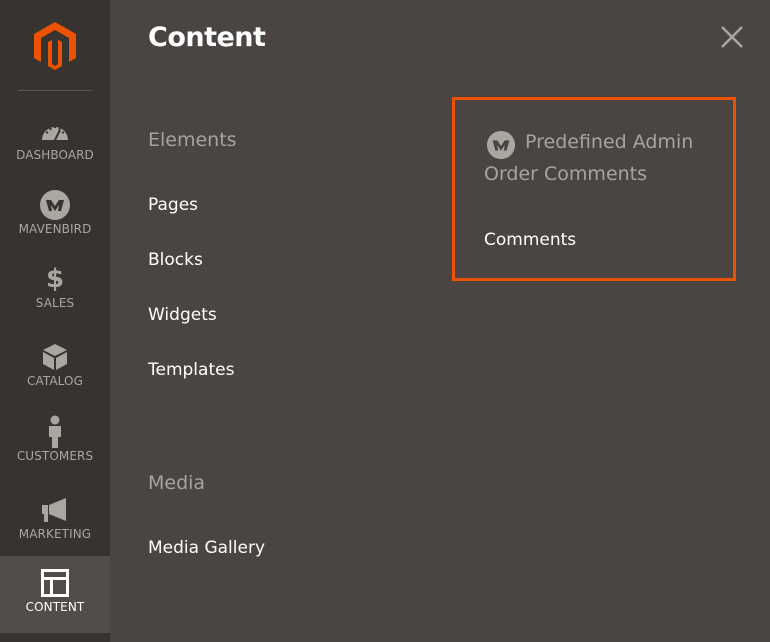 This screenshot has width=770, height=642. I want to click on nav-item-catalog: CATALOG, so click(55, 368).